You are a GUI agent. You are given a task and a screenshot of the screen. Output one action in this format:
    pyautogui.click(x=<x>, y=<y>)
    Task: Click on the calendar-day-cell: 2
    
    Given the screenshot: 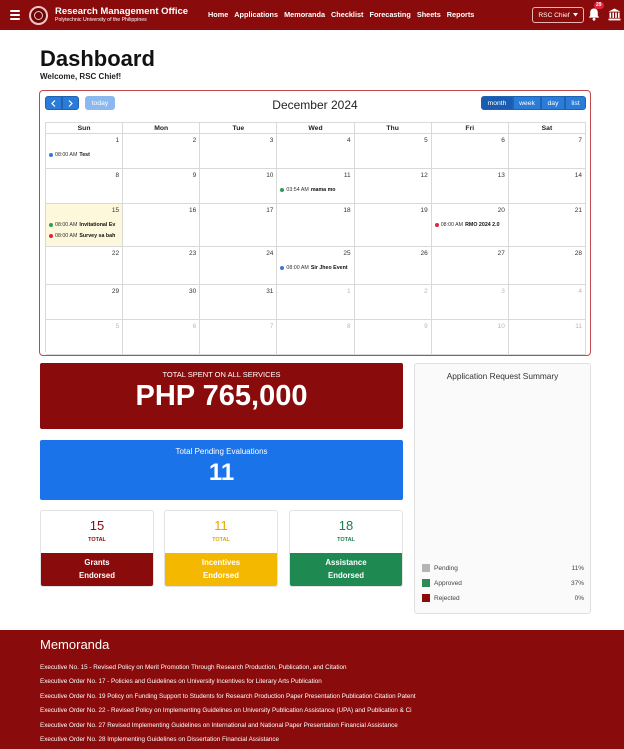 What is the action you would take?
    pyautogui.click(x=162, y=151)
    